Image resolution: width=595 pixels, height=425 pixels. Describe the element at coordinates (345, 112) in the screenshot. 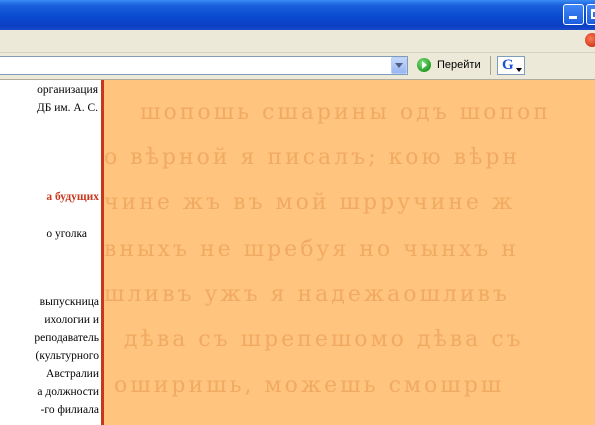

I see `background-text-line: шопошь сшарины одъ шопоп` at that location.